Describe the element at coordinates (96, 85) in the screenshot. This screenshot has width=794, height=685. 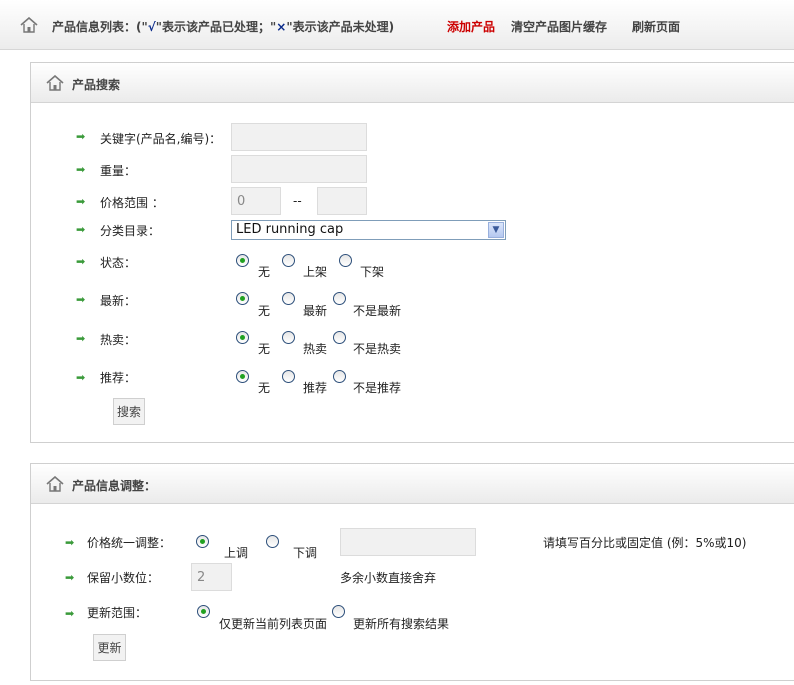
I see `panel-title: 产品搜索` at that location.